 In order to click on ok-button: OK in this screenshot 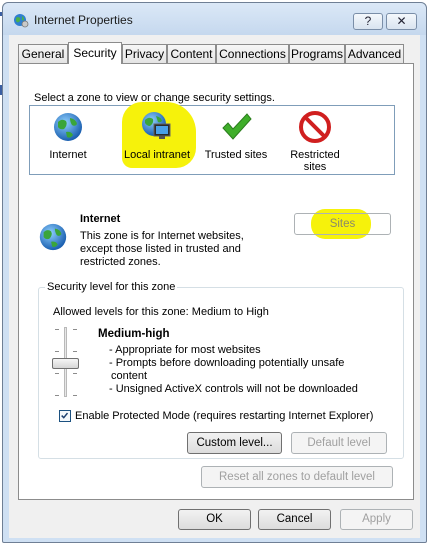, I will do `click(214, 519)`.